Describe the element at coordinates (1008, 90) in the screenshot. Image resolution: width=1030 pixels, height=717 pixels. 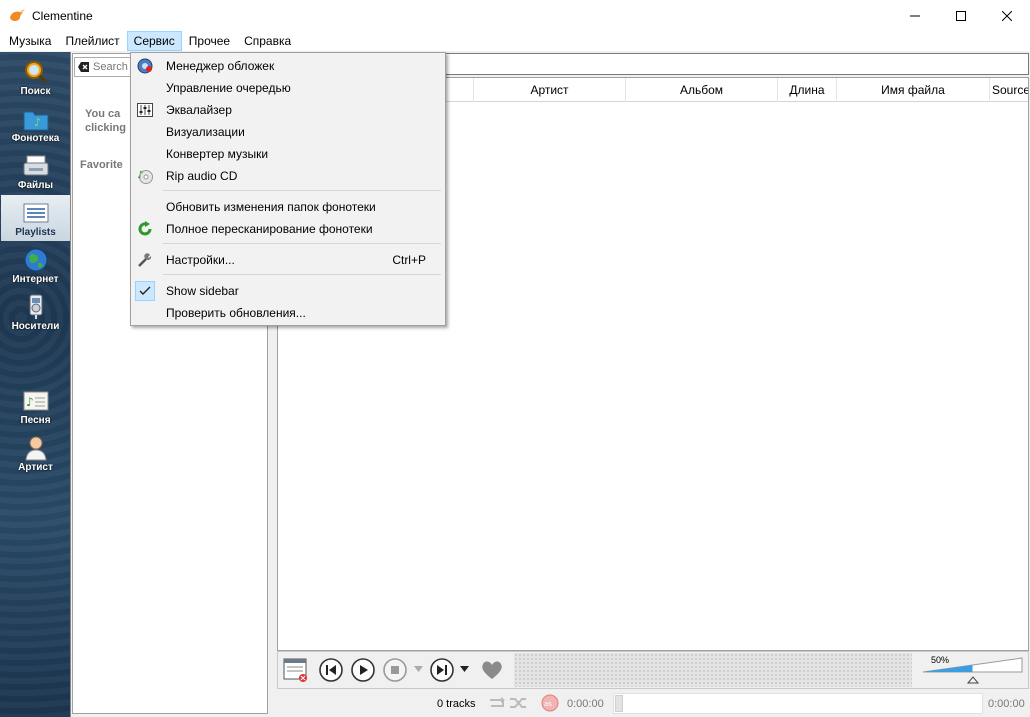
I see `column-source: Source` at that location.